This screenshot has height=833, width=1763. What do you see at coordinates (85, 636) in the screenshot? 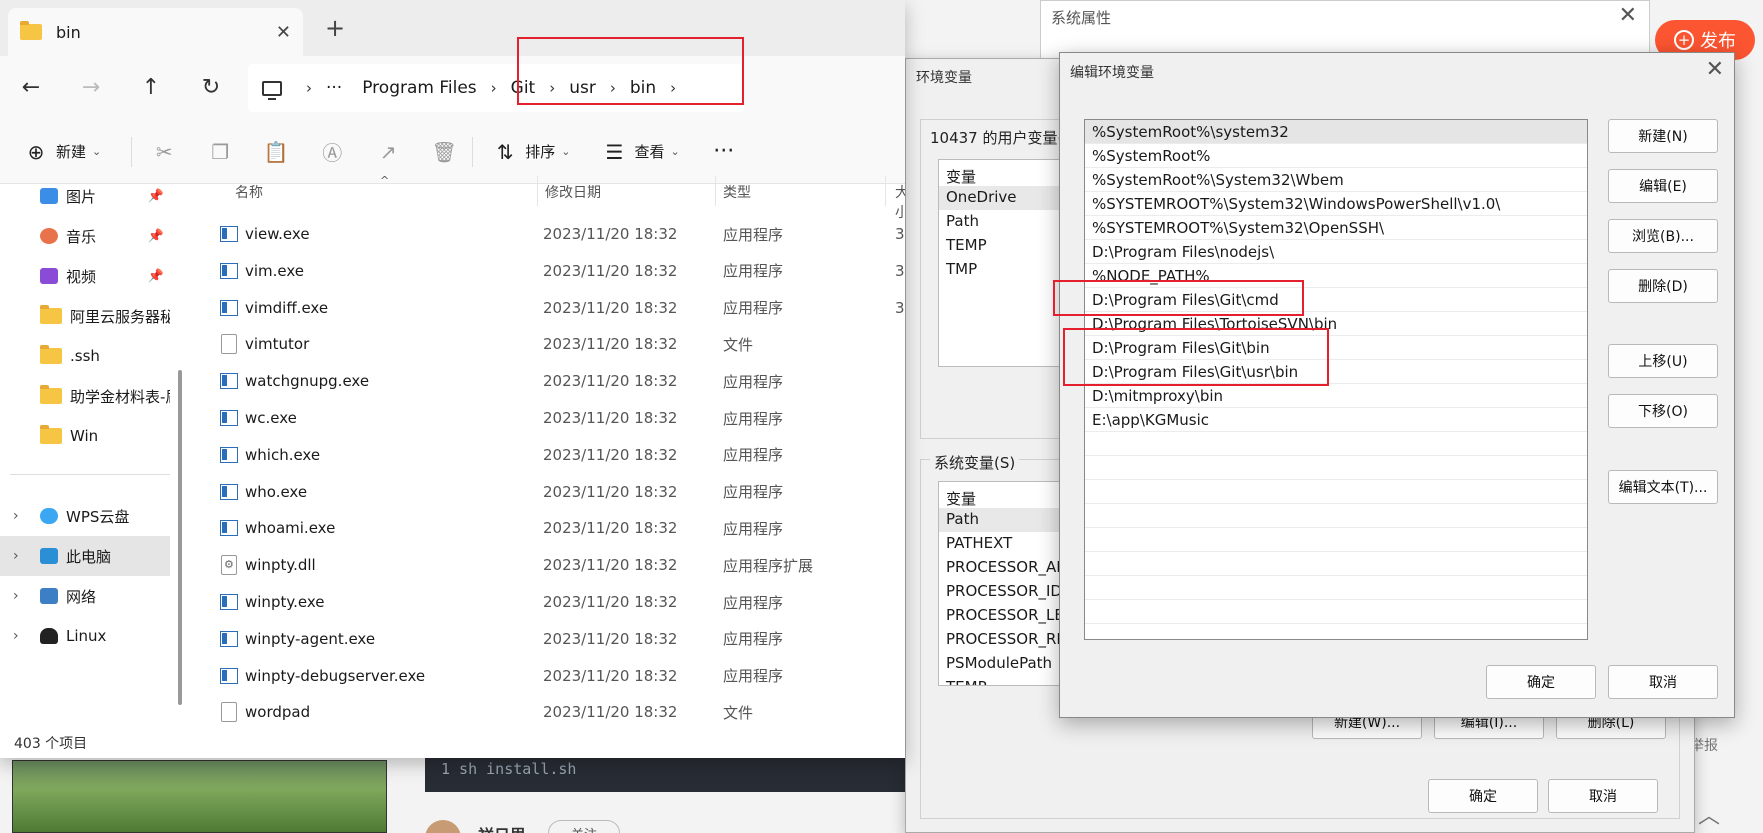
I see `sidebar-item-linux: › Linux` at bounding box center [85, 636].